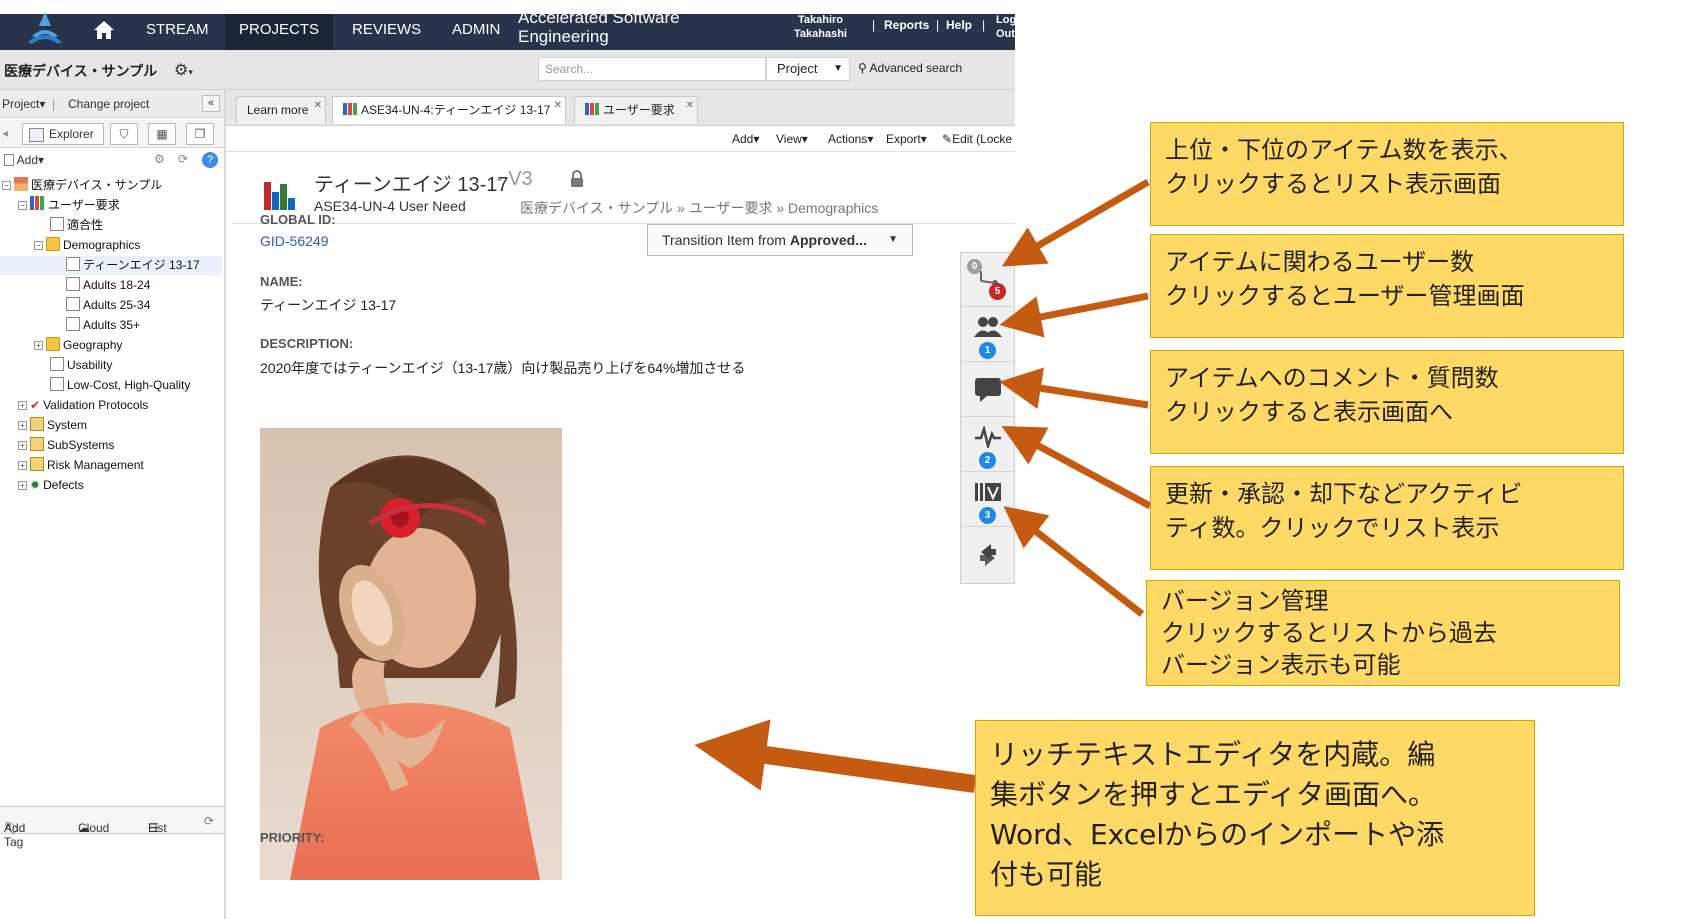  What do you see at coordinates (850, 139) in the screenshot?
I see `actions-menu: Actions▾` at bounding box center [850, 139].